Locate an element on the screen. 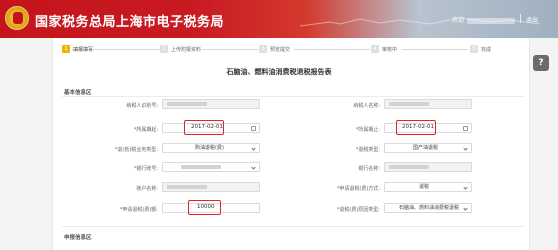 The width and height of the screenshot is (558, 250). refund-reason-value: 石脑油、燃料油消费税退税 is located at coordinates (429, 208).